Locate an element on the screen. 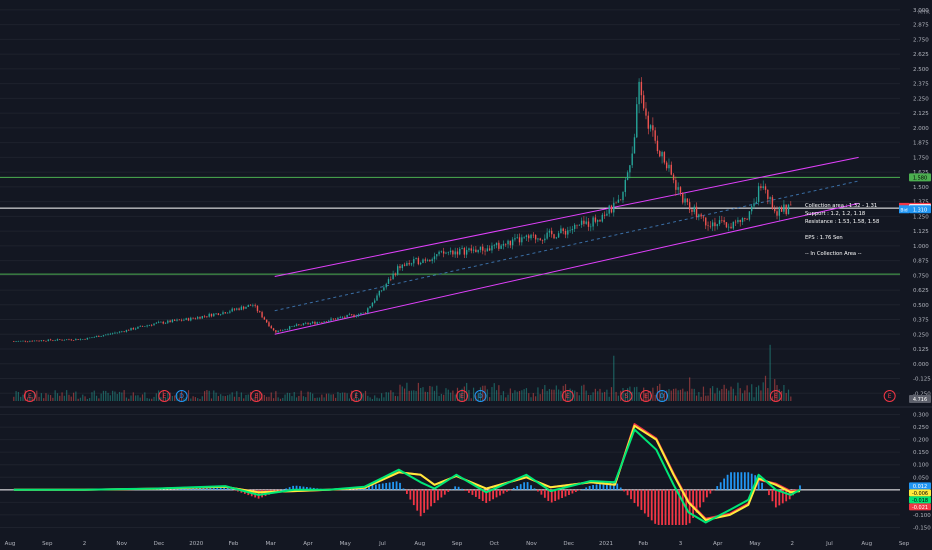 The image size is (932, 550). annotation-line: -- In Collection Area -- is located at coordinates (833, 254).